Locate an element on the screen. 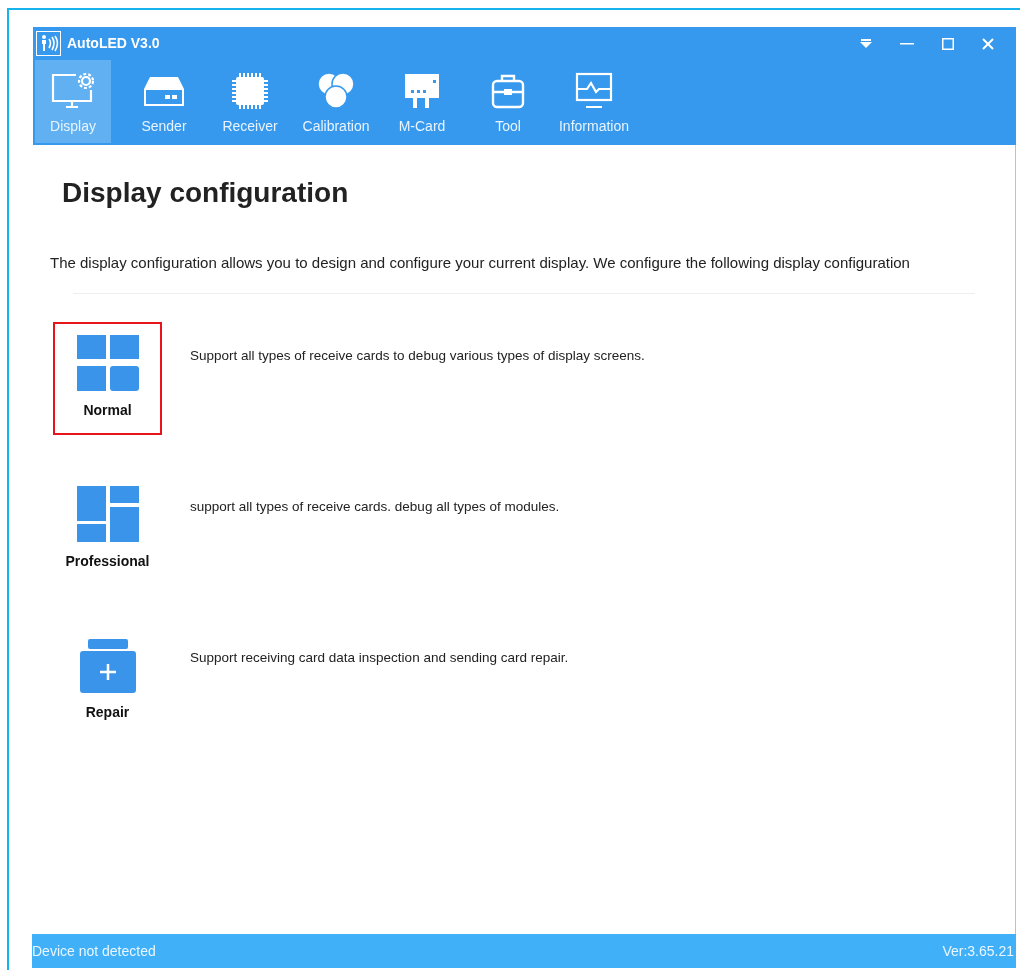 The image size is (1021, 977). toolbar-tab: Information is located at coordinates (594, 101).